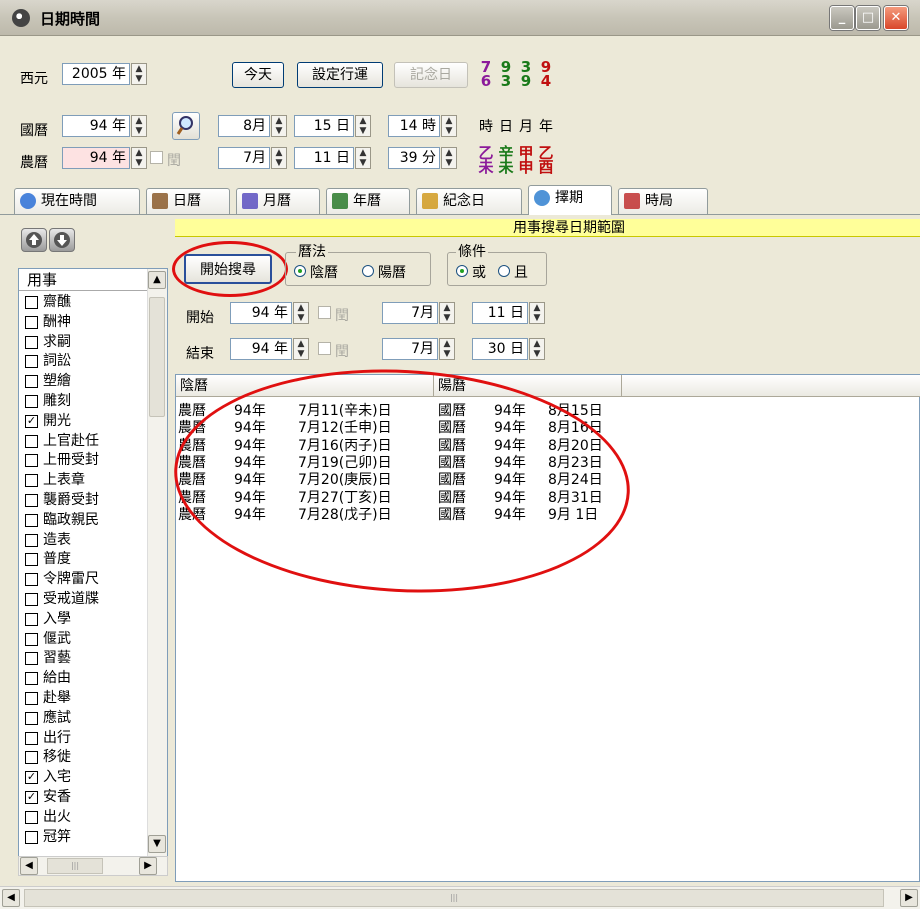 The height and width of the screenshot is (909, 920). What do you see at coordinates (340, 75) in the screenshot?
I see `set-fortune-button: 設定行運` at bounding box center [340, 75].